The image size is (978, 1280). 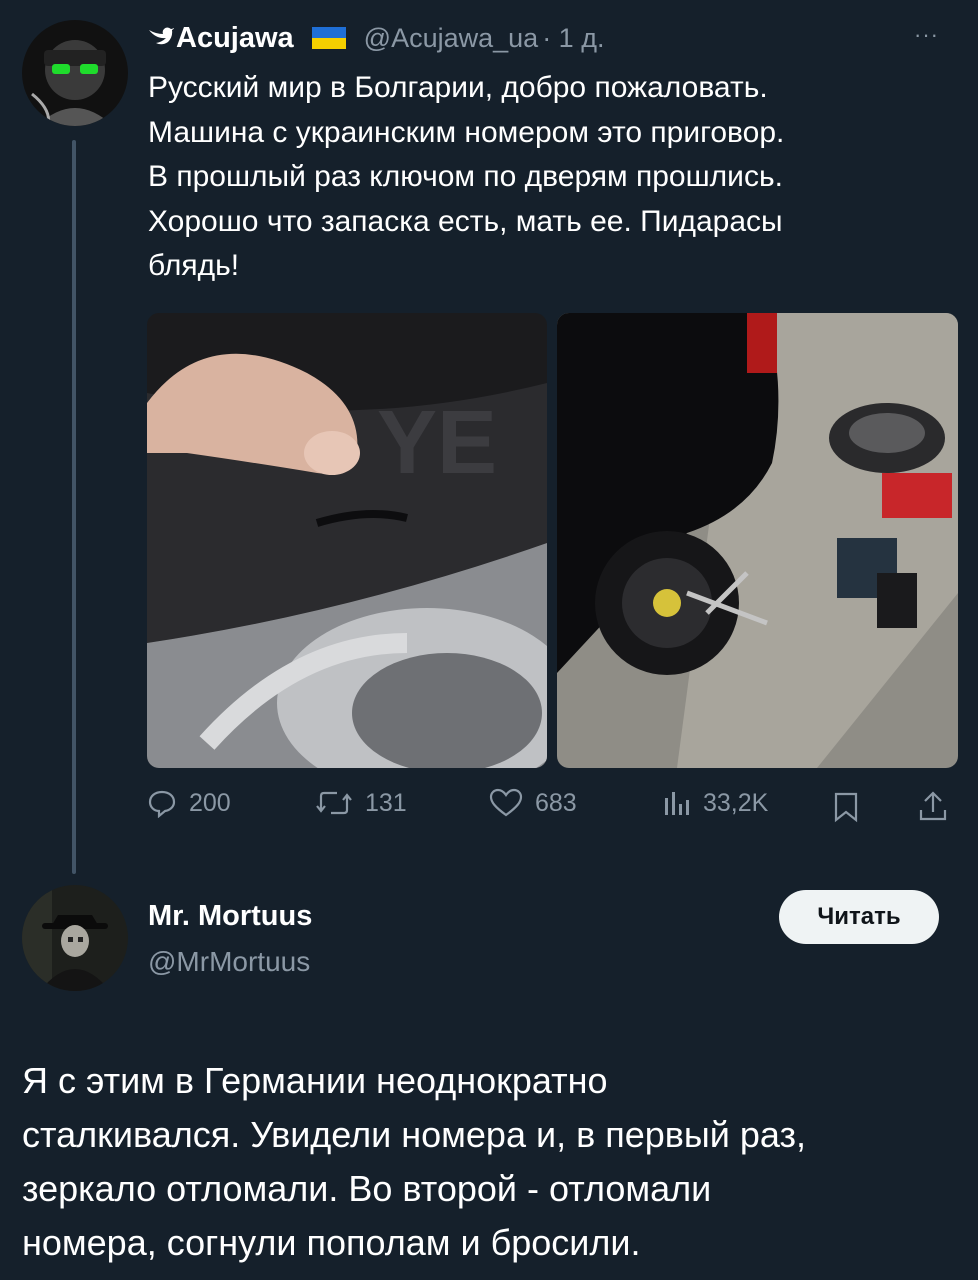 What do you see at coordinates (736, 802) in the screenshot?
I see `views-count: 33,2K` at bounding box center [736, 802].